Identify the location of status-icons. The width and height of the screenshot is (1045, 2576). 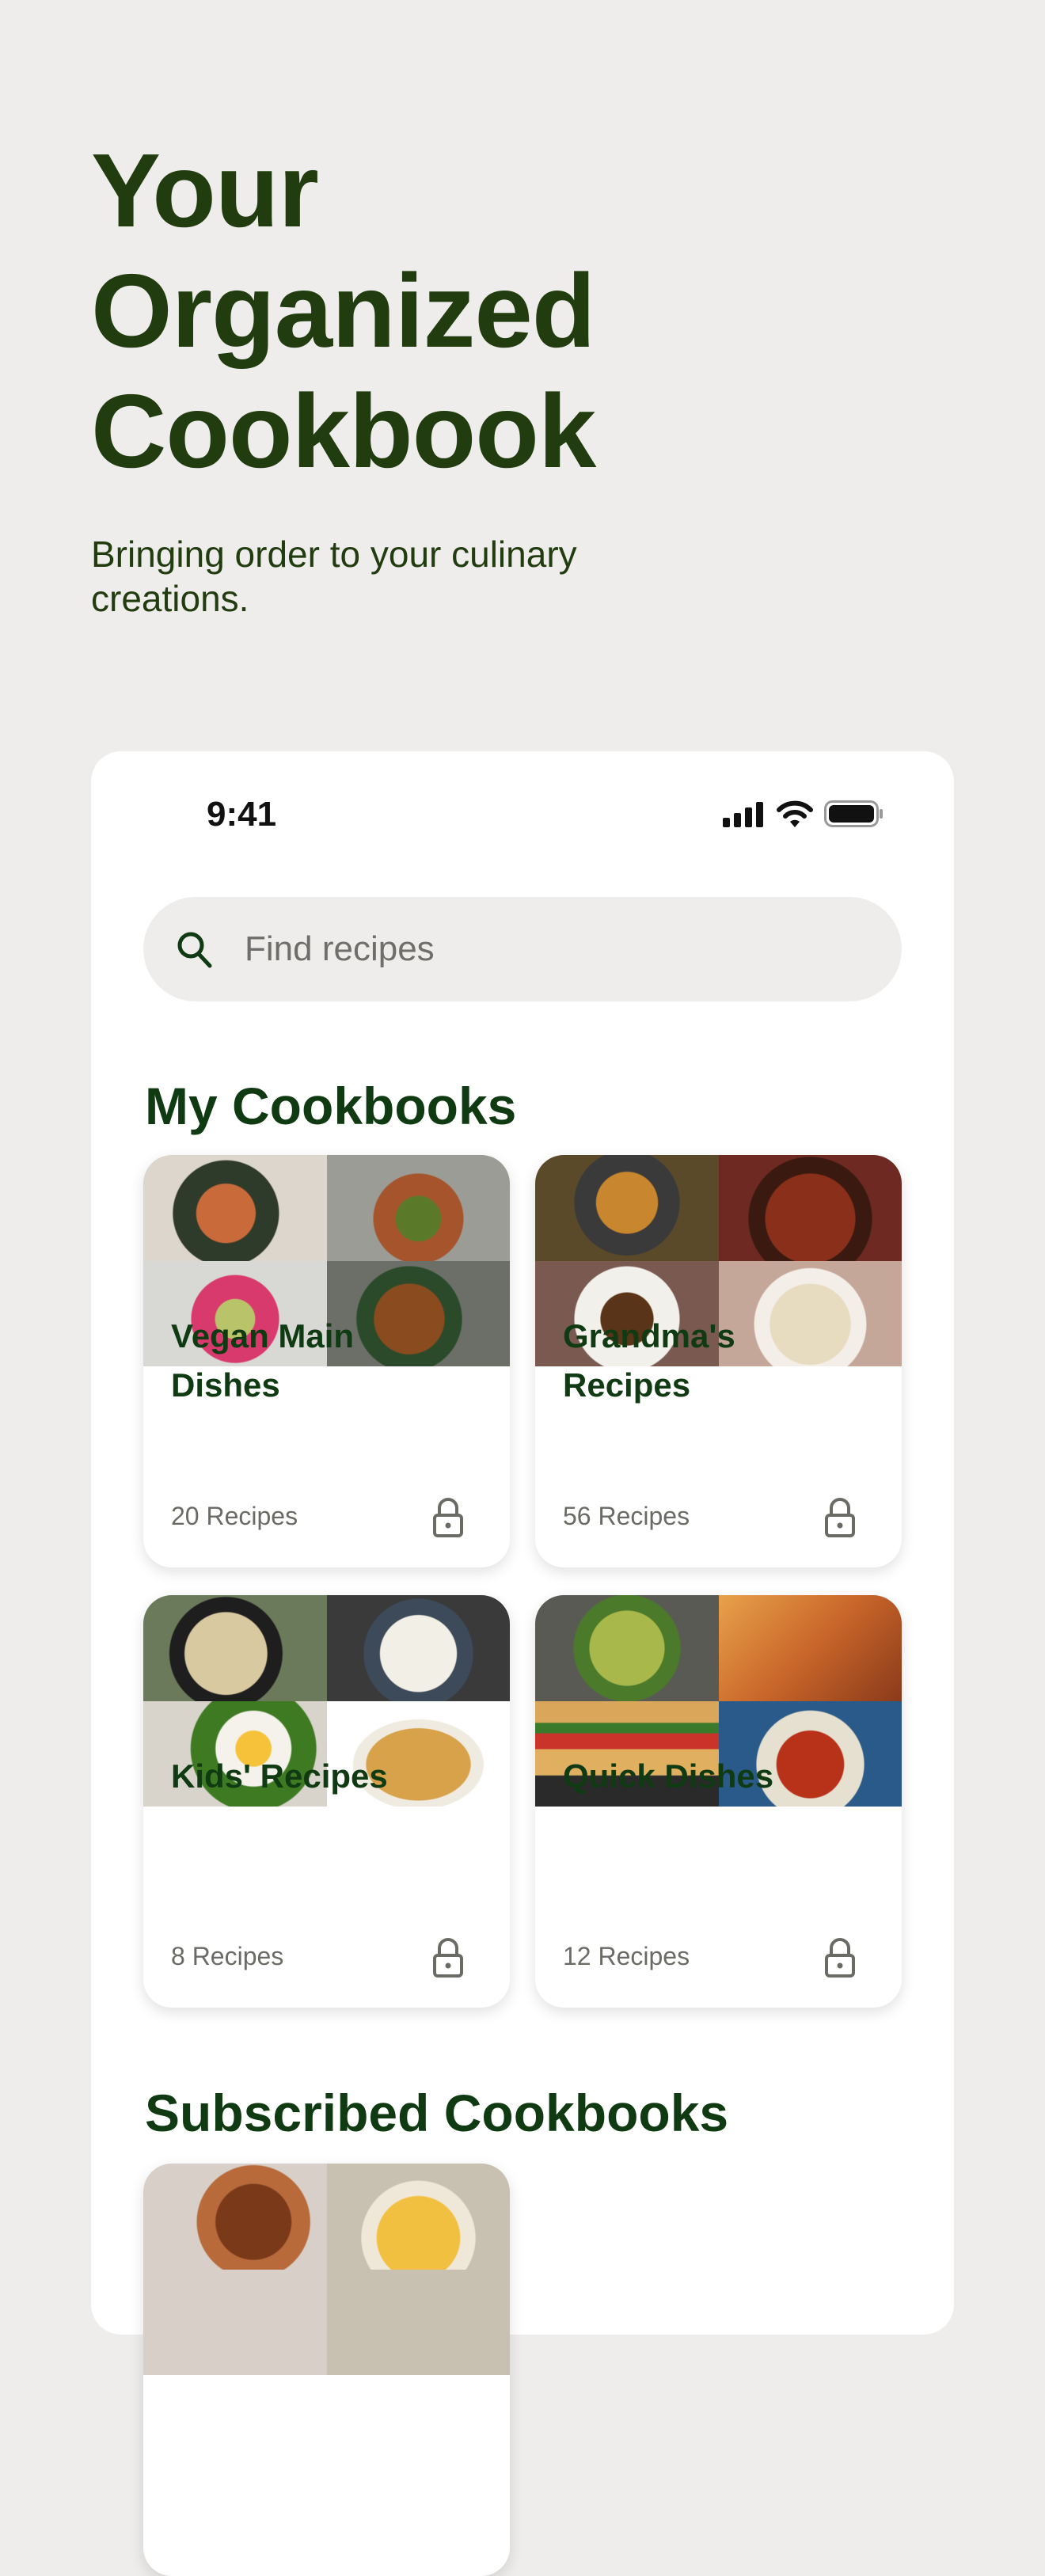
(803, 813).